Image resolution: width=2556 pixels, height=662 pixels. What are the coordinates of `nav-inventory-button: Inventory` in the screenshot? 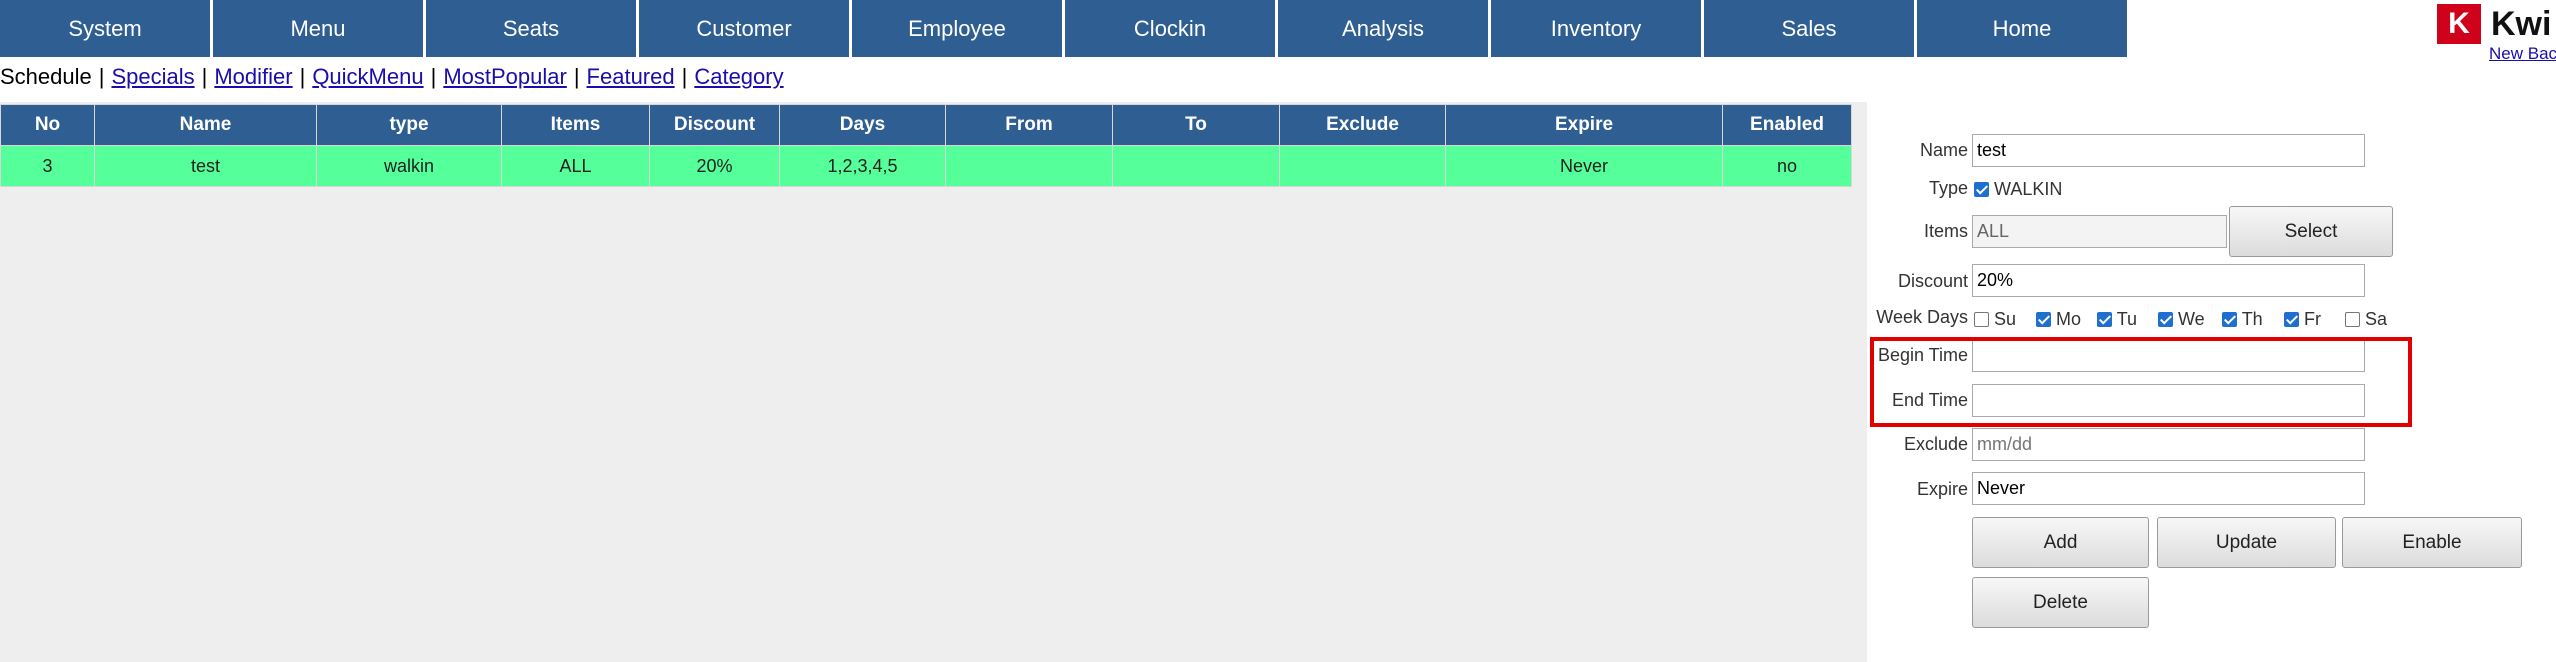 It's located at (1596, 28).